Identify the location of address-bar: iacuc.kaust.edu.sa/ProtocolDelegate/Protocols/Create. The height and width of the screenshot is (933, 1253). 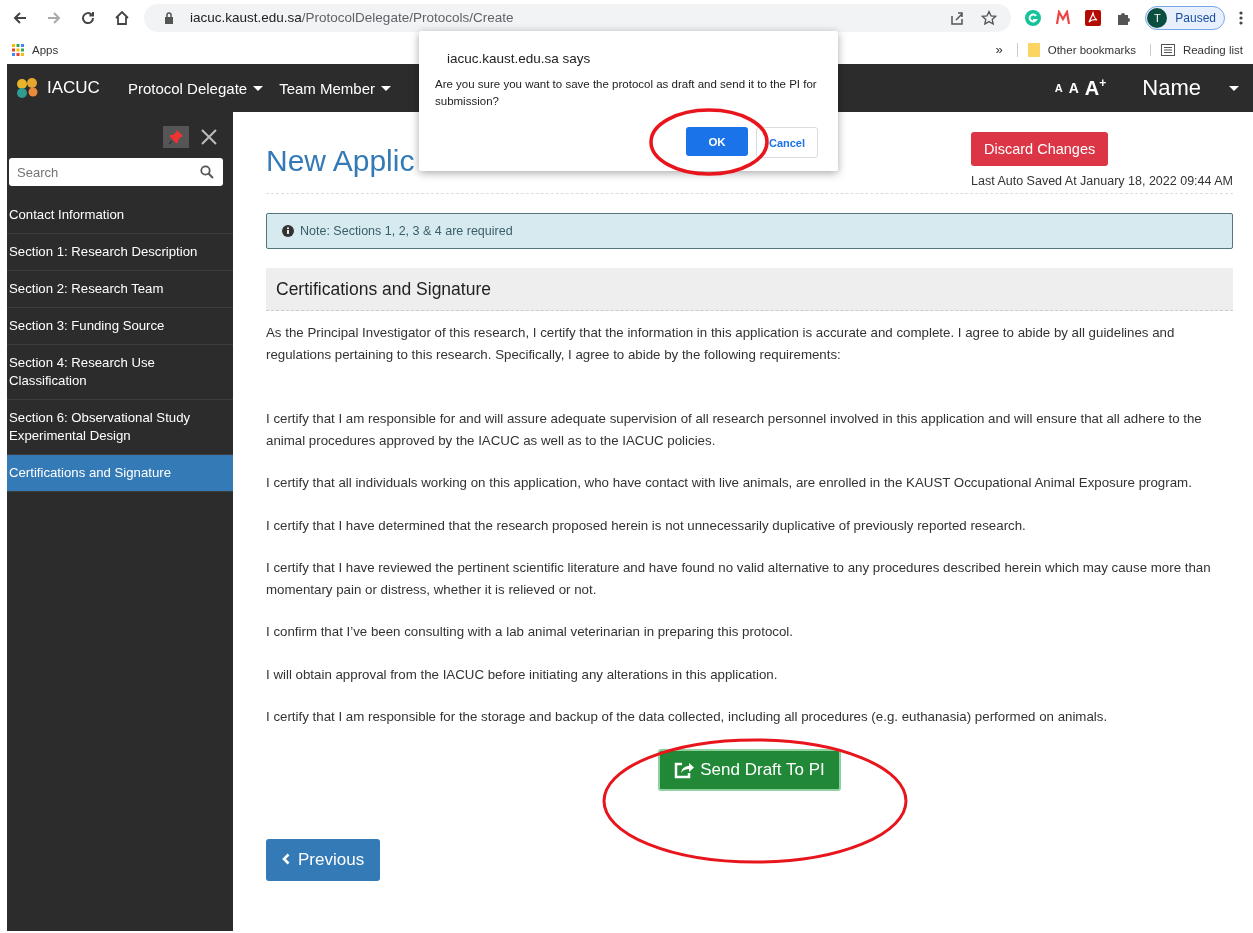
(578, 17).